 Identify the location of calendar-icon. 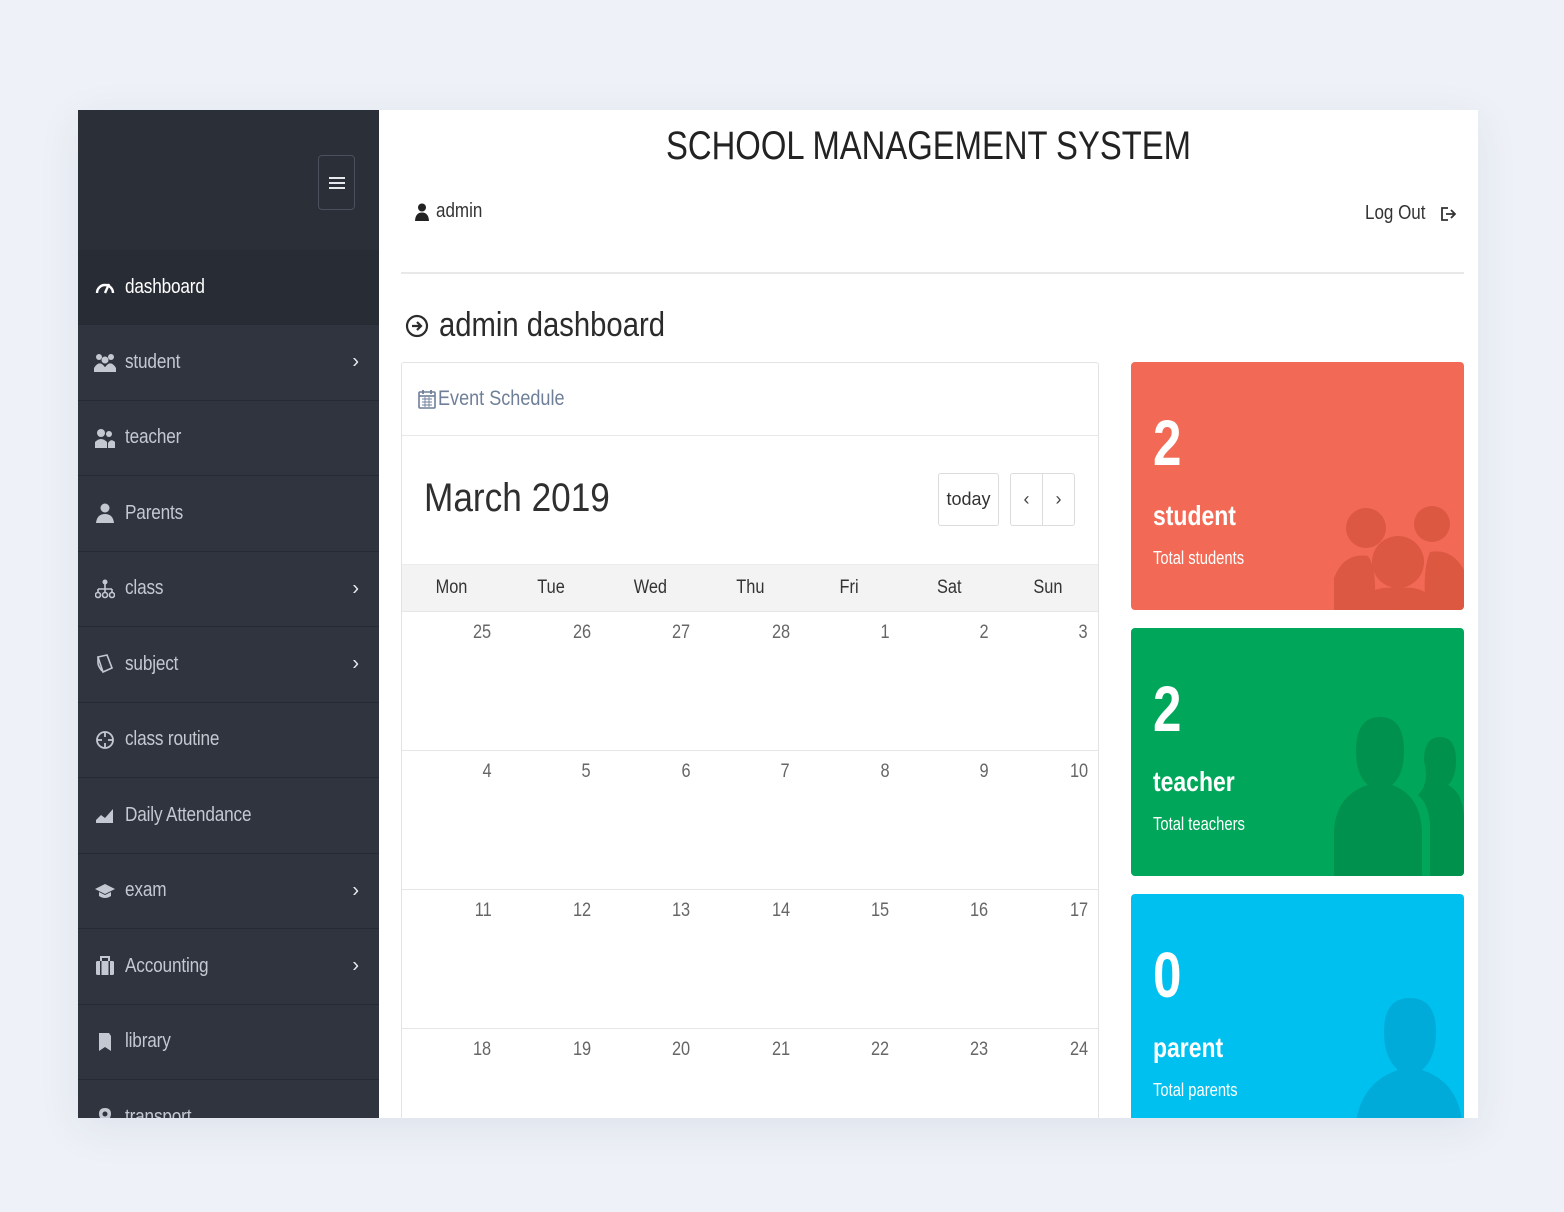
(427, 399).